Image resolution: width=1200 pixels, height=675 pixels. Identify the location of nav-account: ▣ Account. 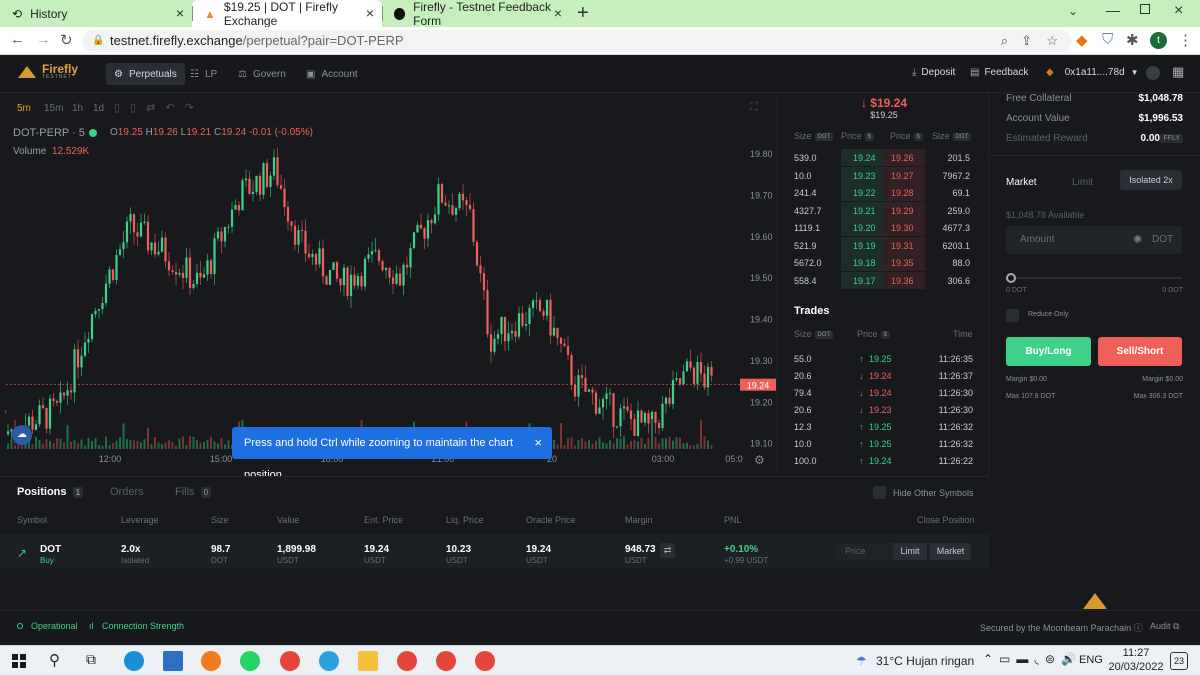
(332, 74).